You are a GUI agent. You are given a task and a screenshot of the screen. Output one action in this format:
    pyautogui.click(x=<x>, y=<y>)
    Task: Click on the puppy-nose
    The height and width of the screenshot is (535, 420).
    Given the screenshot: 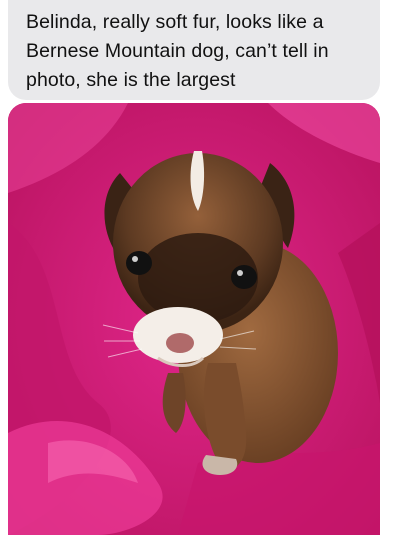 What is the action you would take?
    pyautogui.click(x=180, y=343)
    